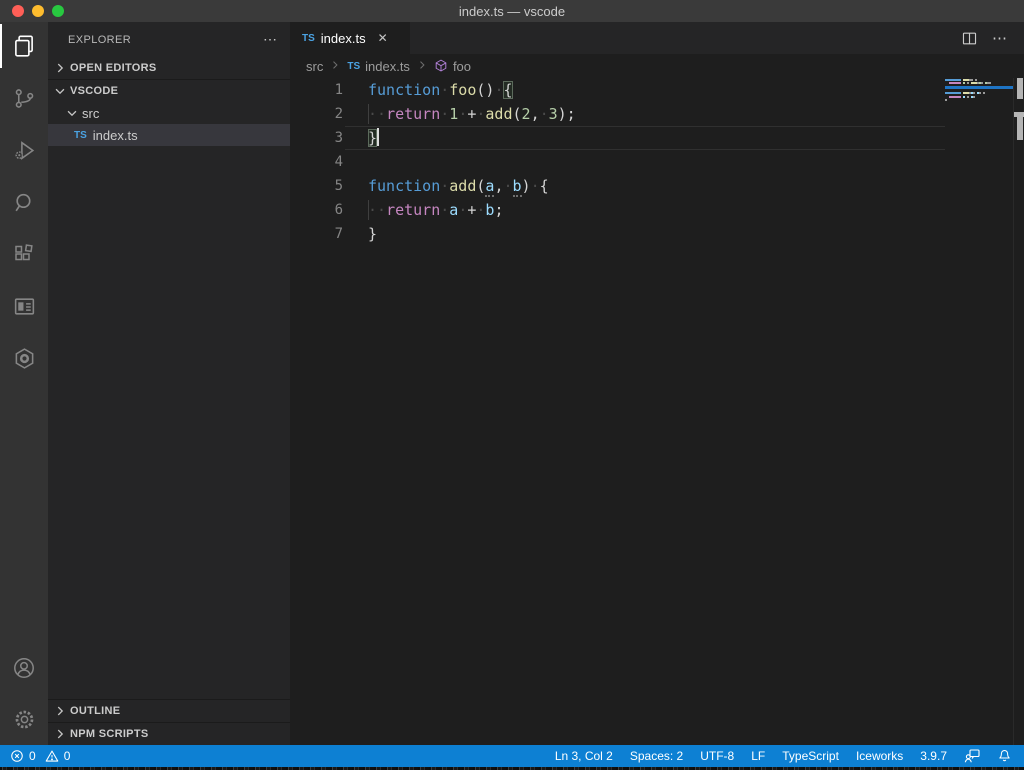  I want to click on tab-bar: TS index.ts ✕ ⋯, so click(657, 38).